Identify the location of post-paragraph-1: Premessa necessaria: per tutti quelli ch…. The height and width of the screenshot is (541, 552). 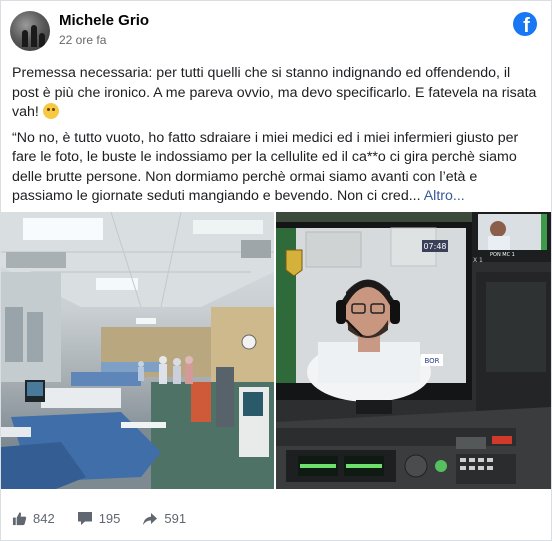
(276, 93).